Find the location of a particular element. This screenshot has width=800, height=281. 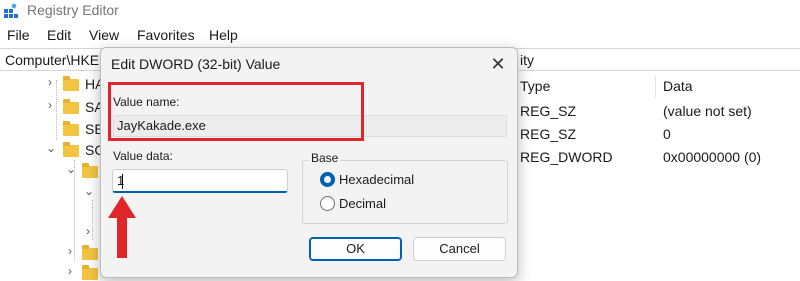

value-row-data: 0 is located at coordinates (667, 134).